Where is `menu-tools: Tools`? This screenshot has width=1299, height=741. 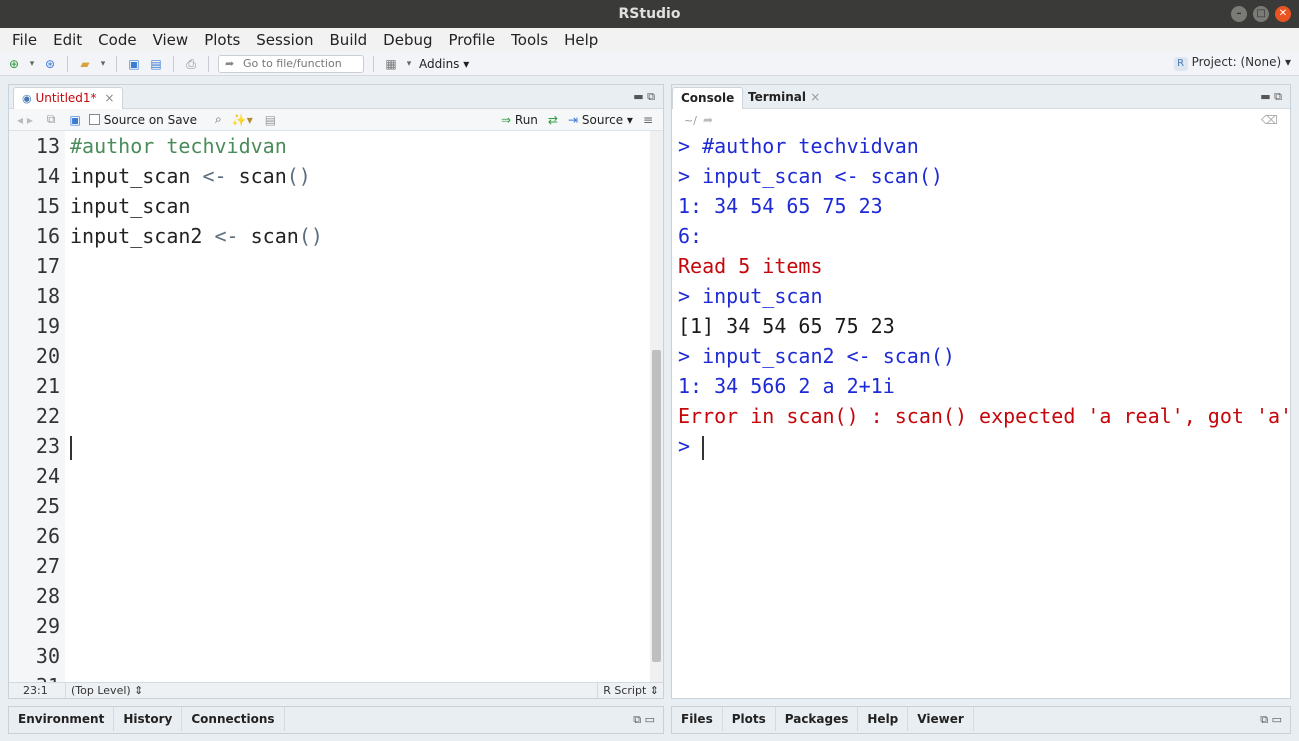 menu-tools: Tools is located at coordinates (529, 40).